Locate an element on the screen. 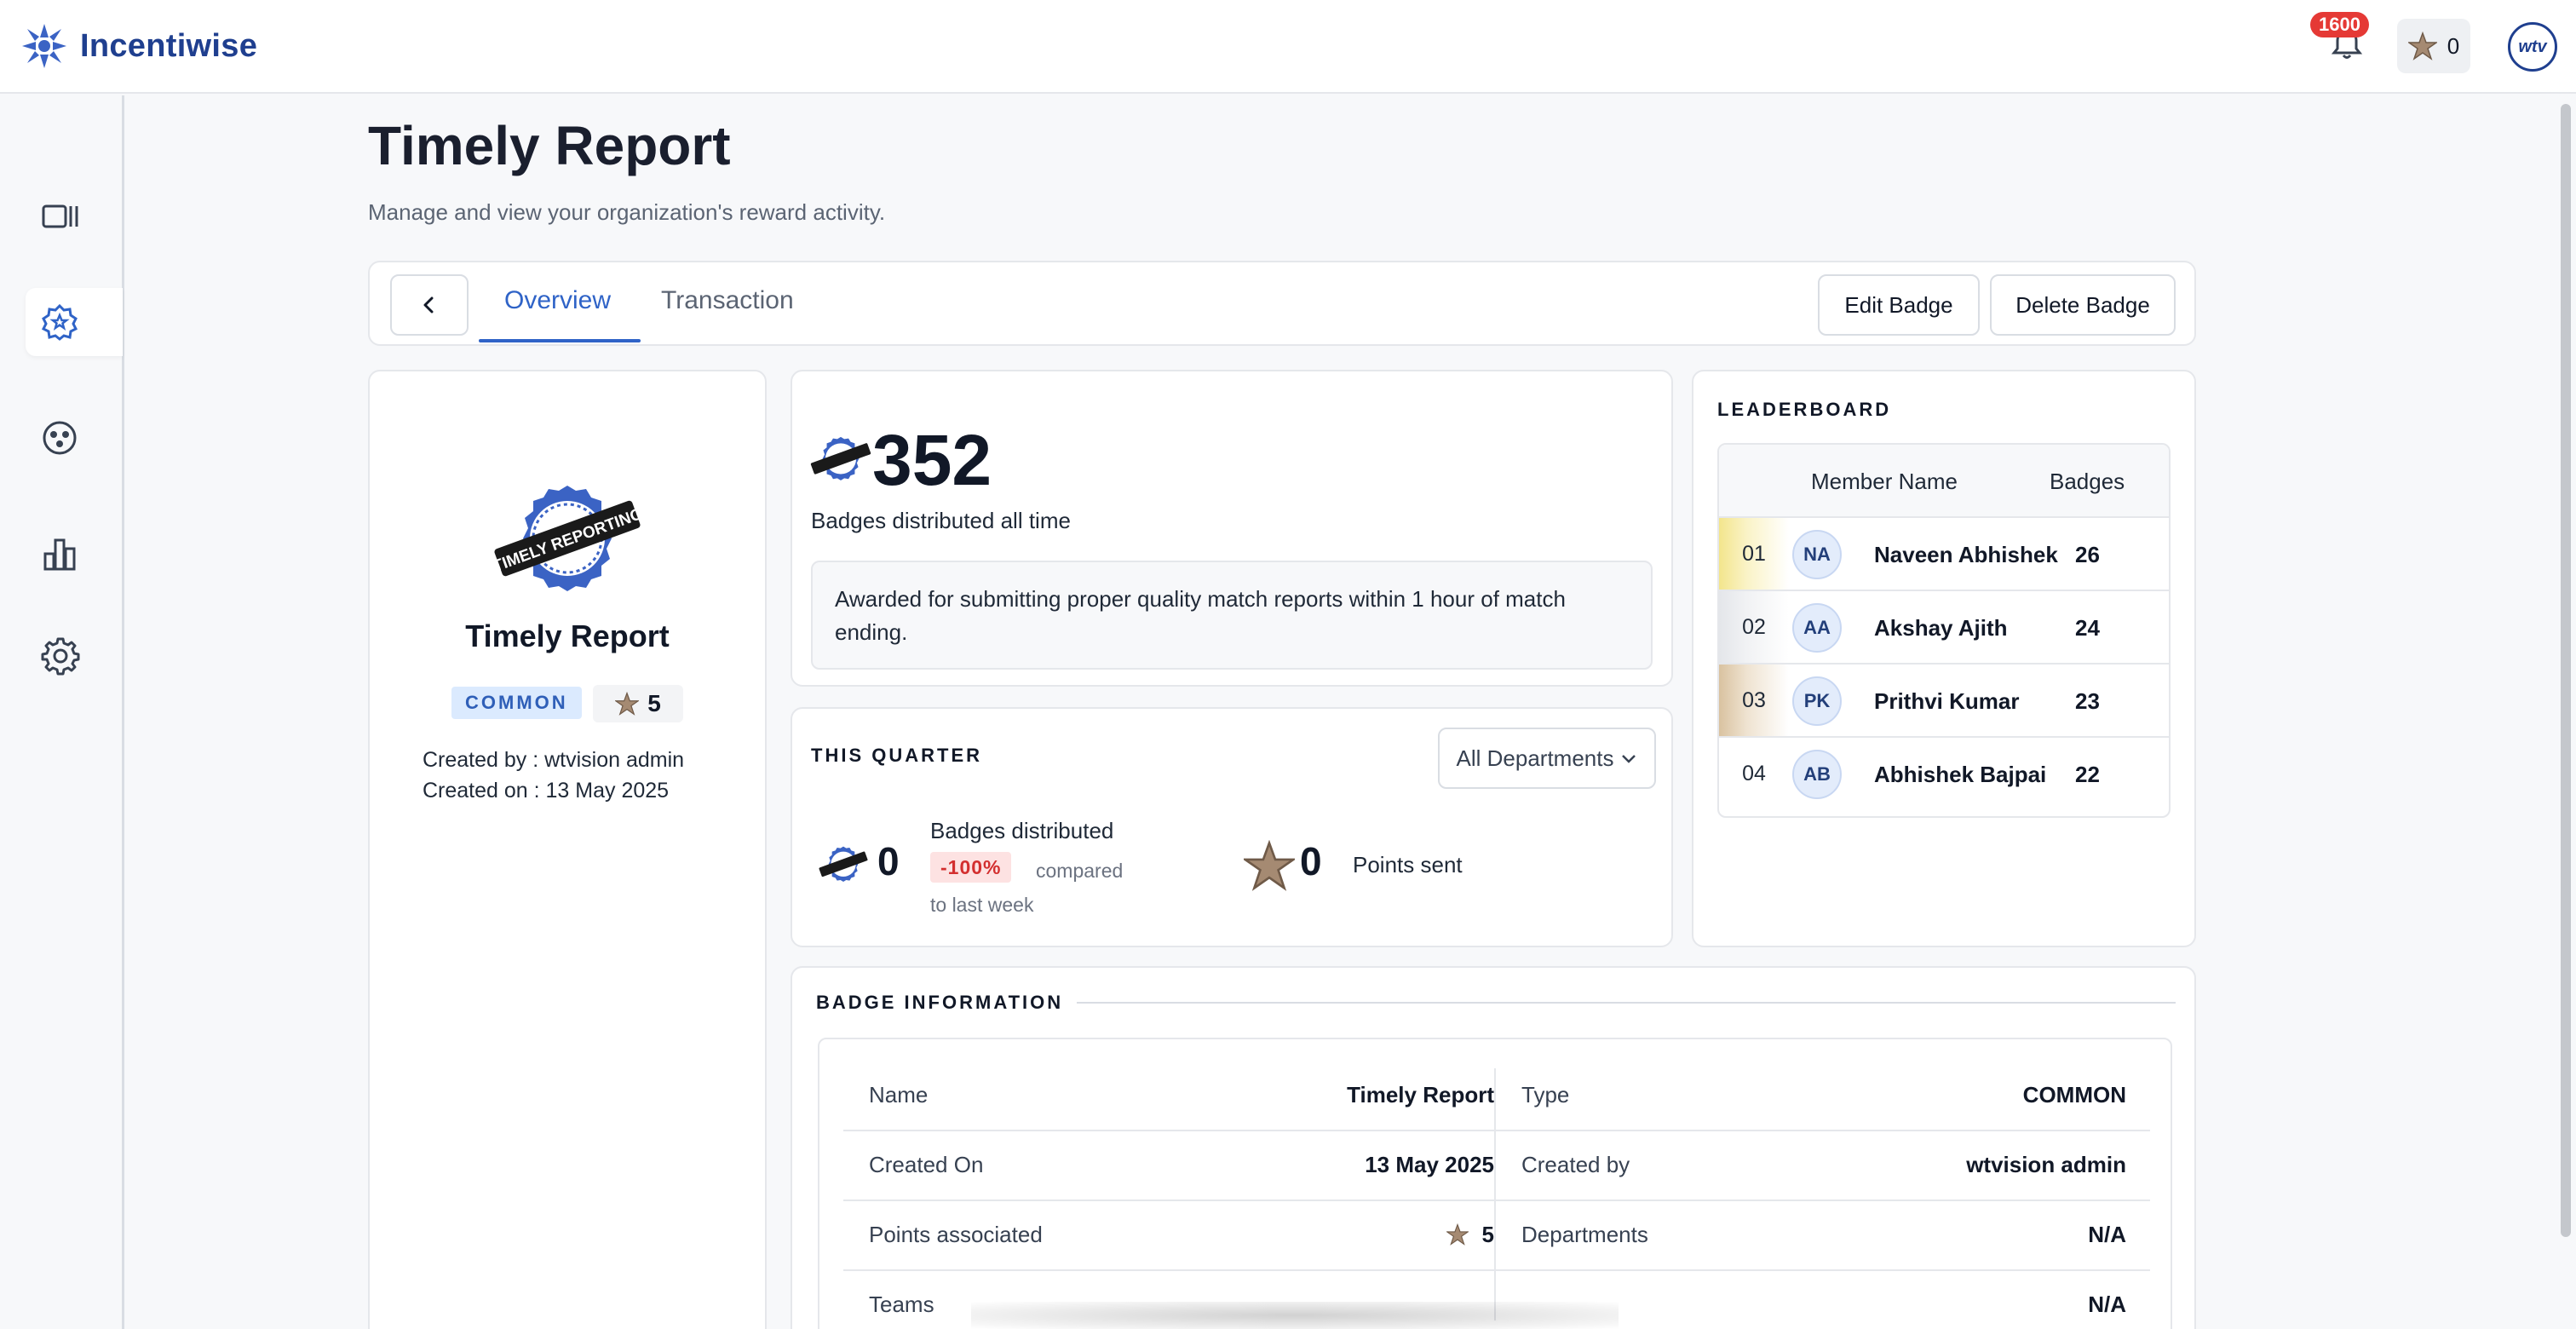  info-key: Name is located at coordinates (899, 1095).